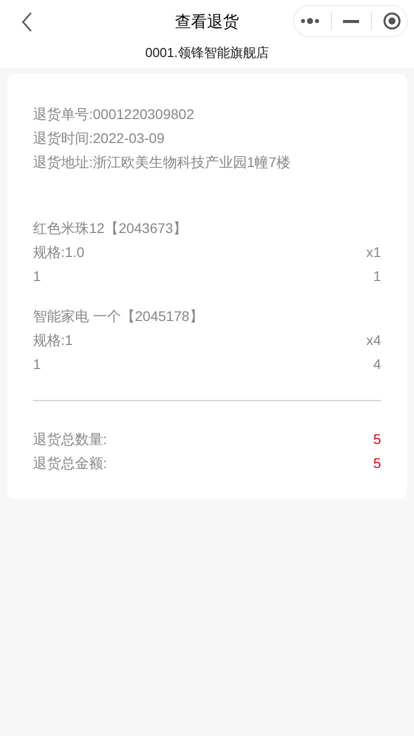 The image size is (414, 736). Describe the element at coordinates (373, 340) in the screenshot. I see `product-quantity: x4` at that location.